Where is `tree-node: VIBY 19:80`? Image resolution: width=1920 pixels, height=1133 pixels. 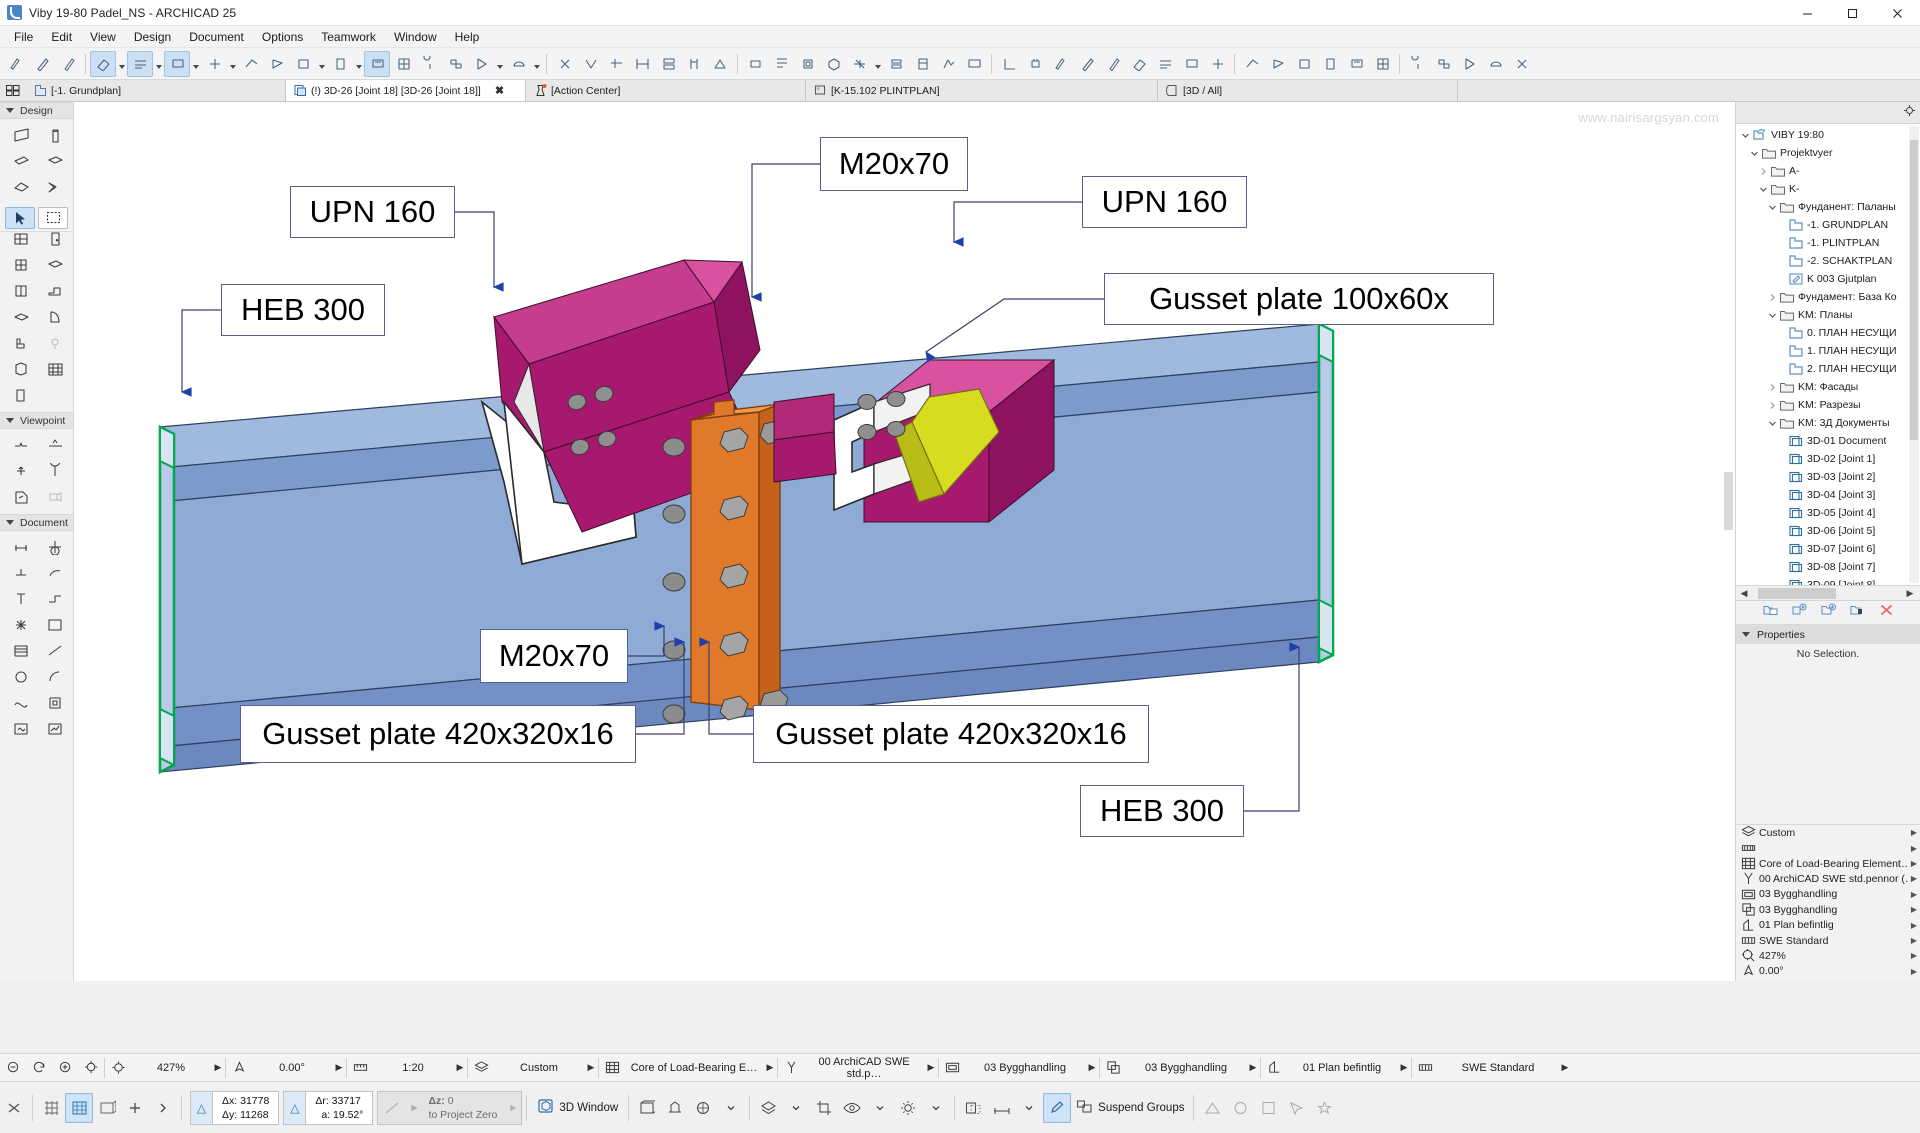 tree-node: VIBY 19:80 is located at coordinates (1828, 135).